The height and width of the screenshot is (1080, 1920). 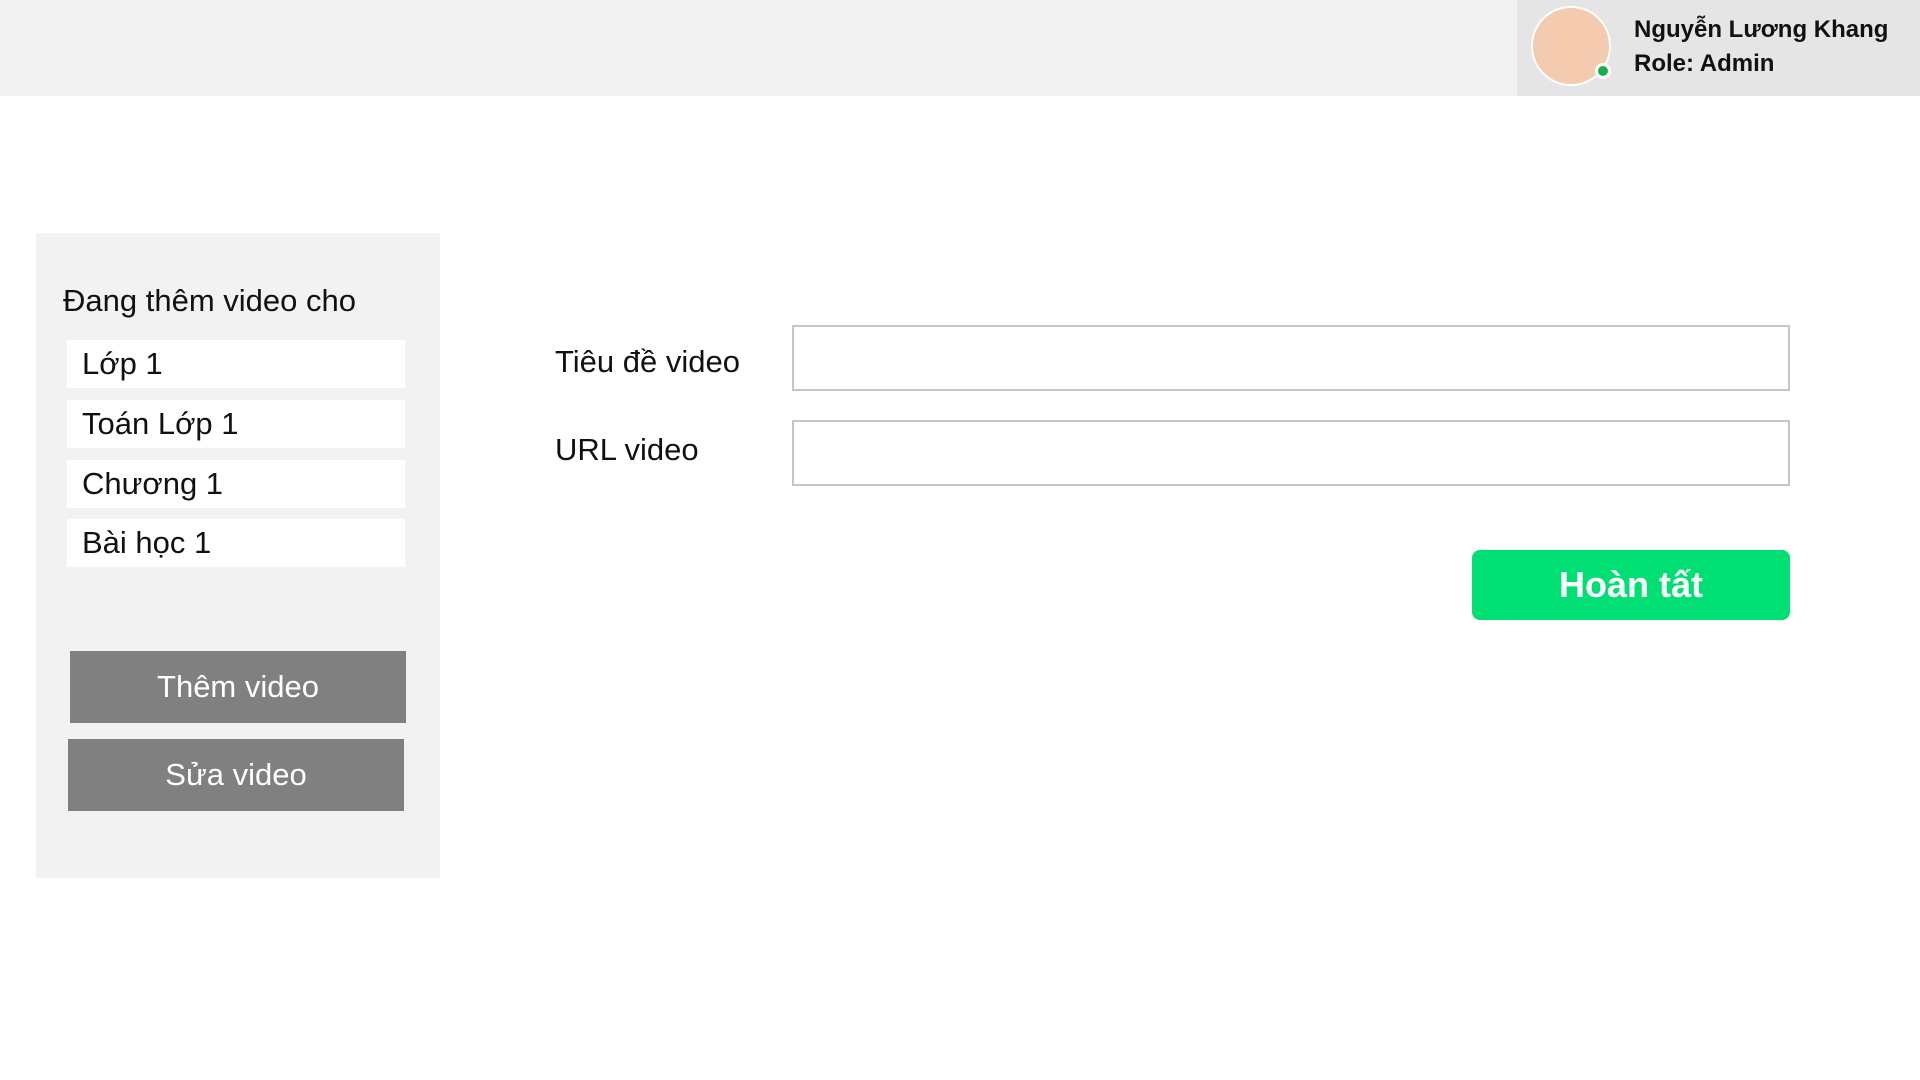 I want to click on video-url-input, so click(x=1291, y=453).